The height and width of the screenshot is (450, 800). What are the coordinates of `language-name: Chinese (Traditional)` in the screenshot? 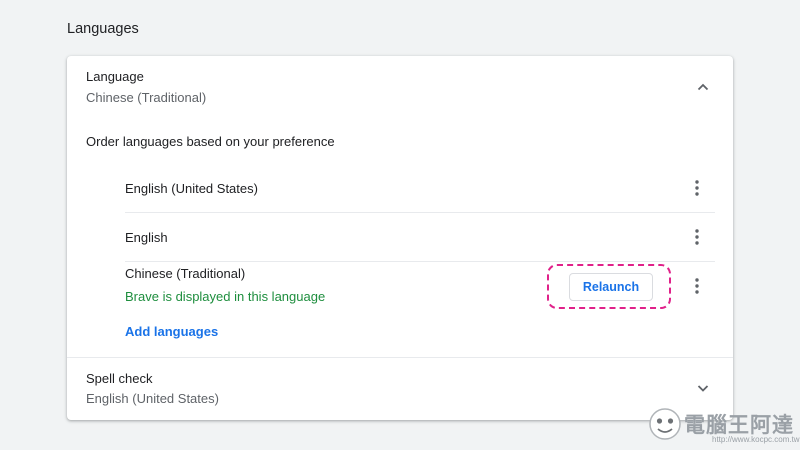 It's located at (185, 273).